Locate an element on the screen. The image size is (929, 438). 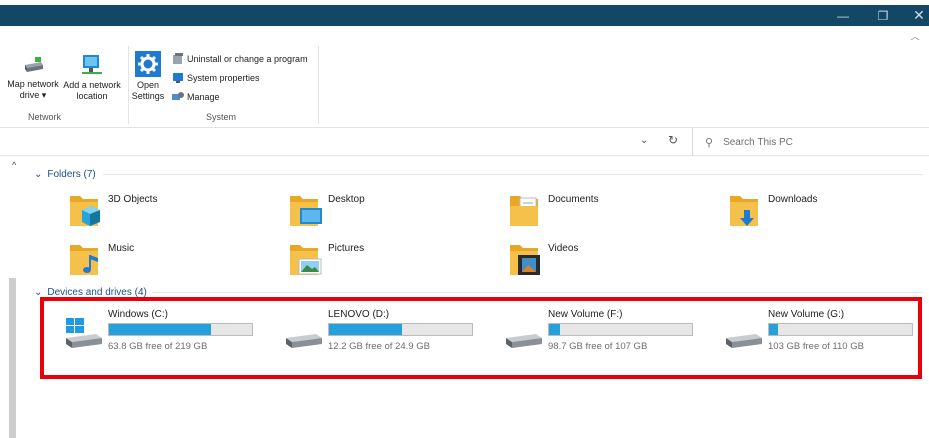
minimize-button: — is located at coordinates (843, 15).